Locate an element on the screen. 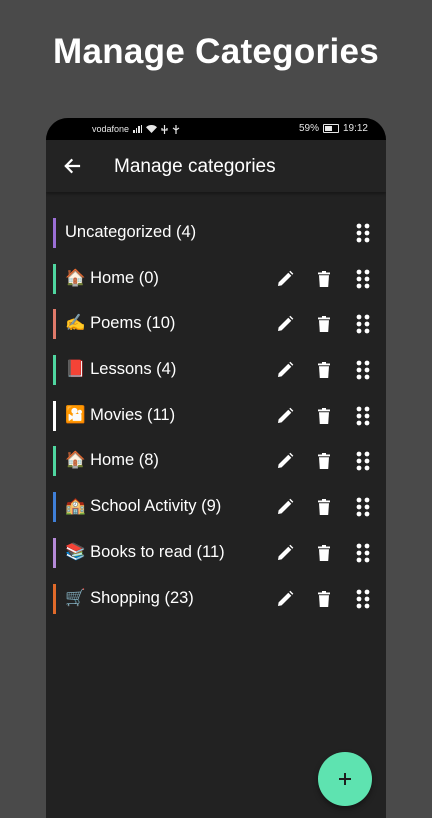 The width and height of the screenshot is (432, 818). clock: 19:12 is located at coordinates (355, 128).